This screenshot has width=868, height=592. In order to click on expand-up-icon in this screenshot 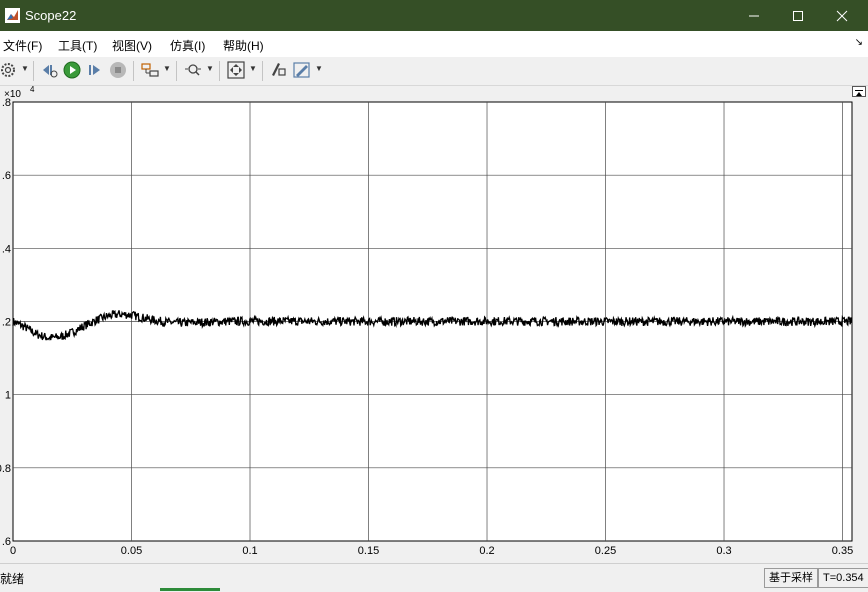, I will do `click(859, 93)`.